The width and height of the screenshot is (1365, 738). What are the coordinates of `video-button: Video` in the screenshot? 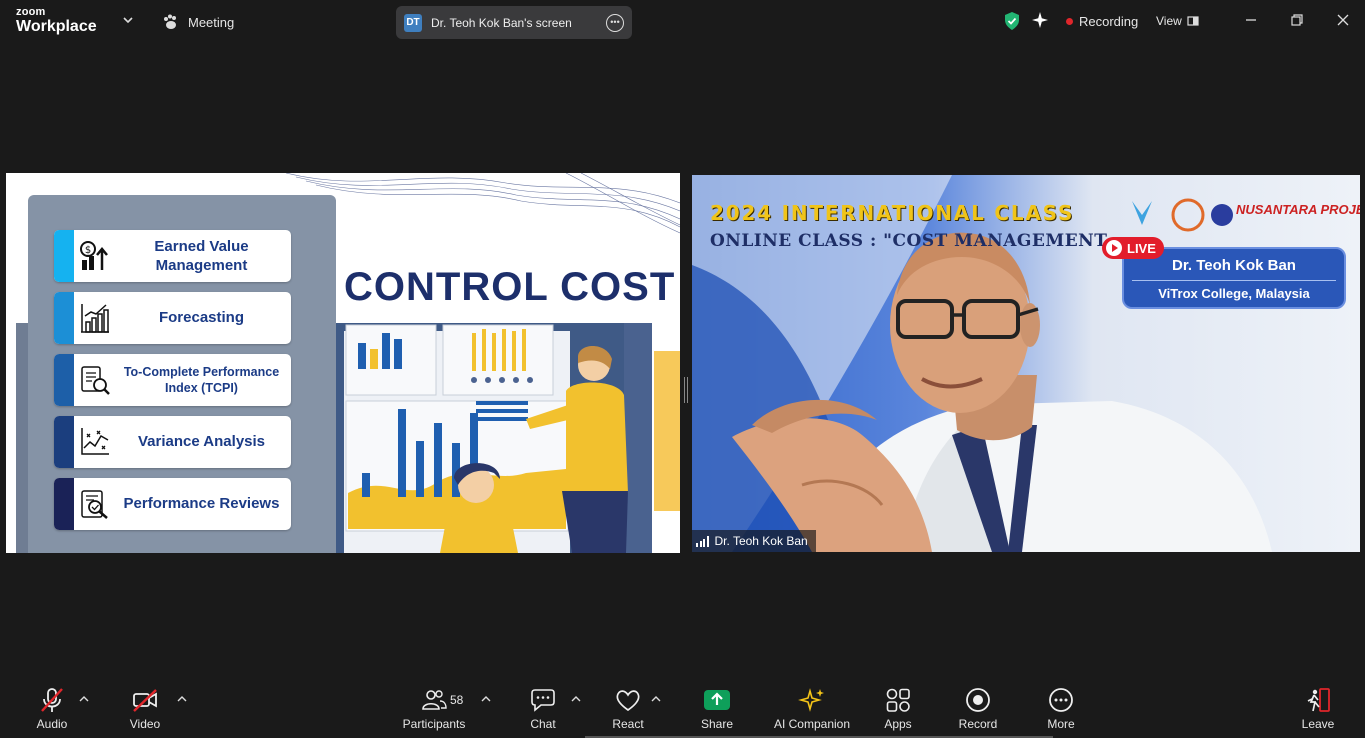 It's located at (145, 709).